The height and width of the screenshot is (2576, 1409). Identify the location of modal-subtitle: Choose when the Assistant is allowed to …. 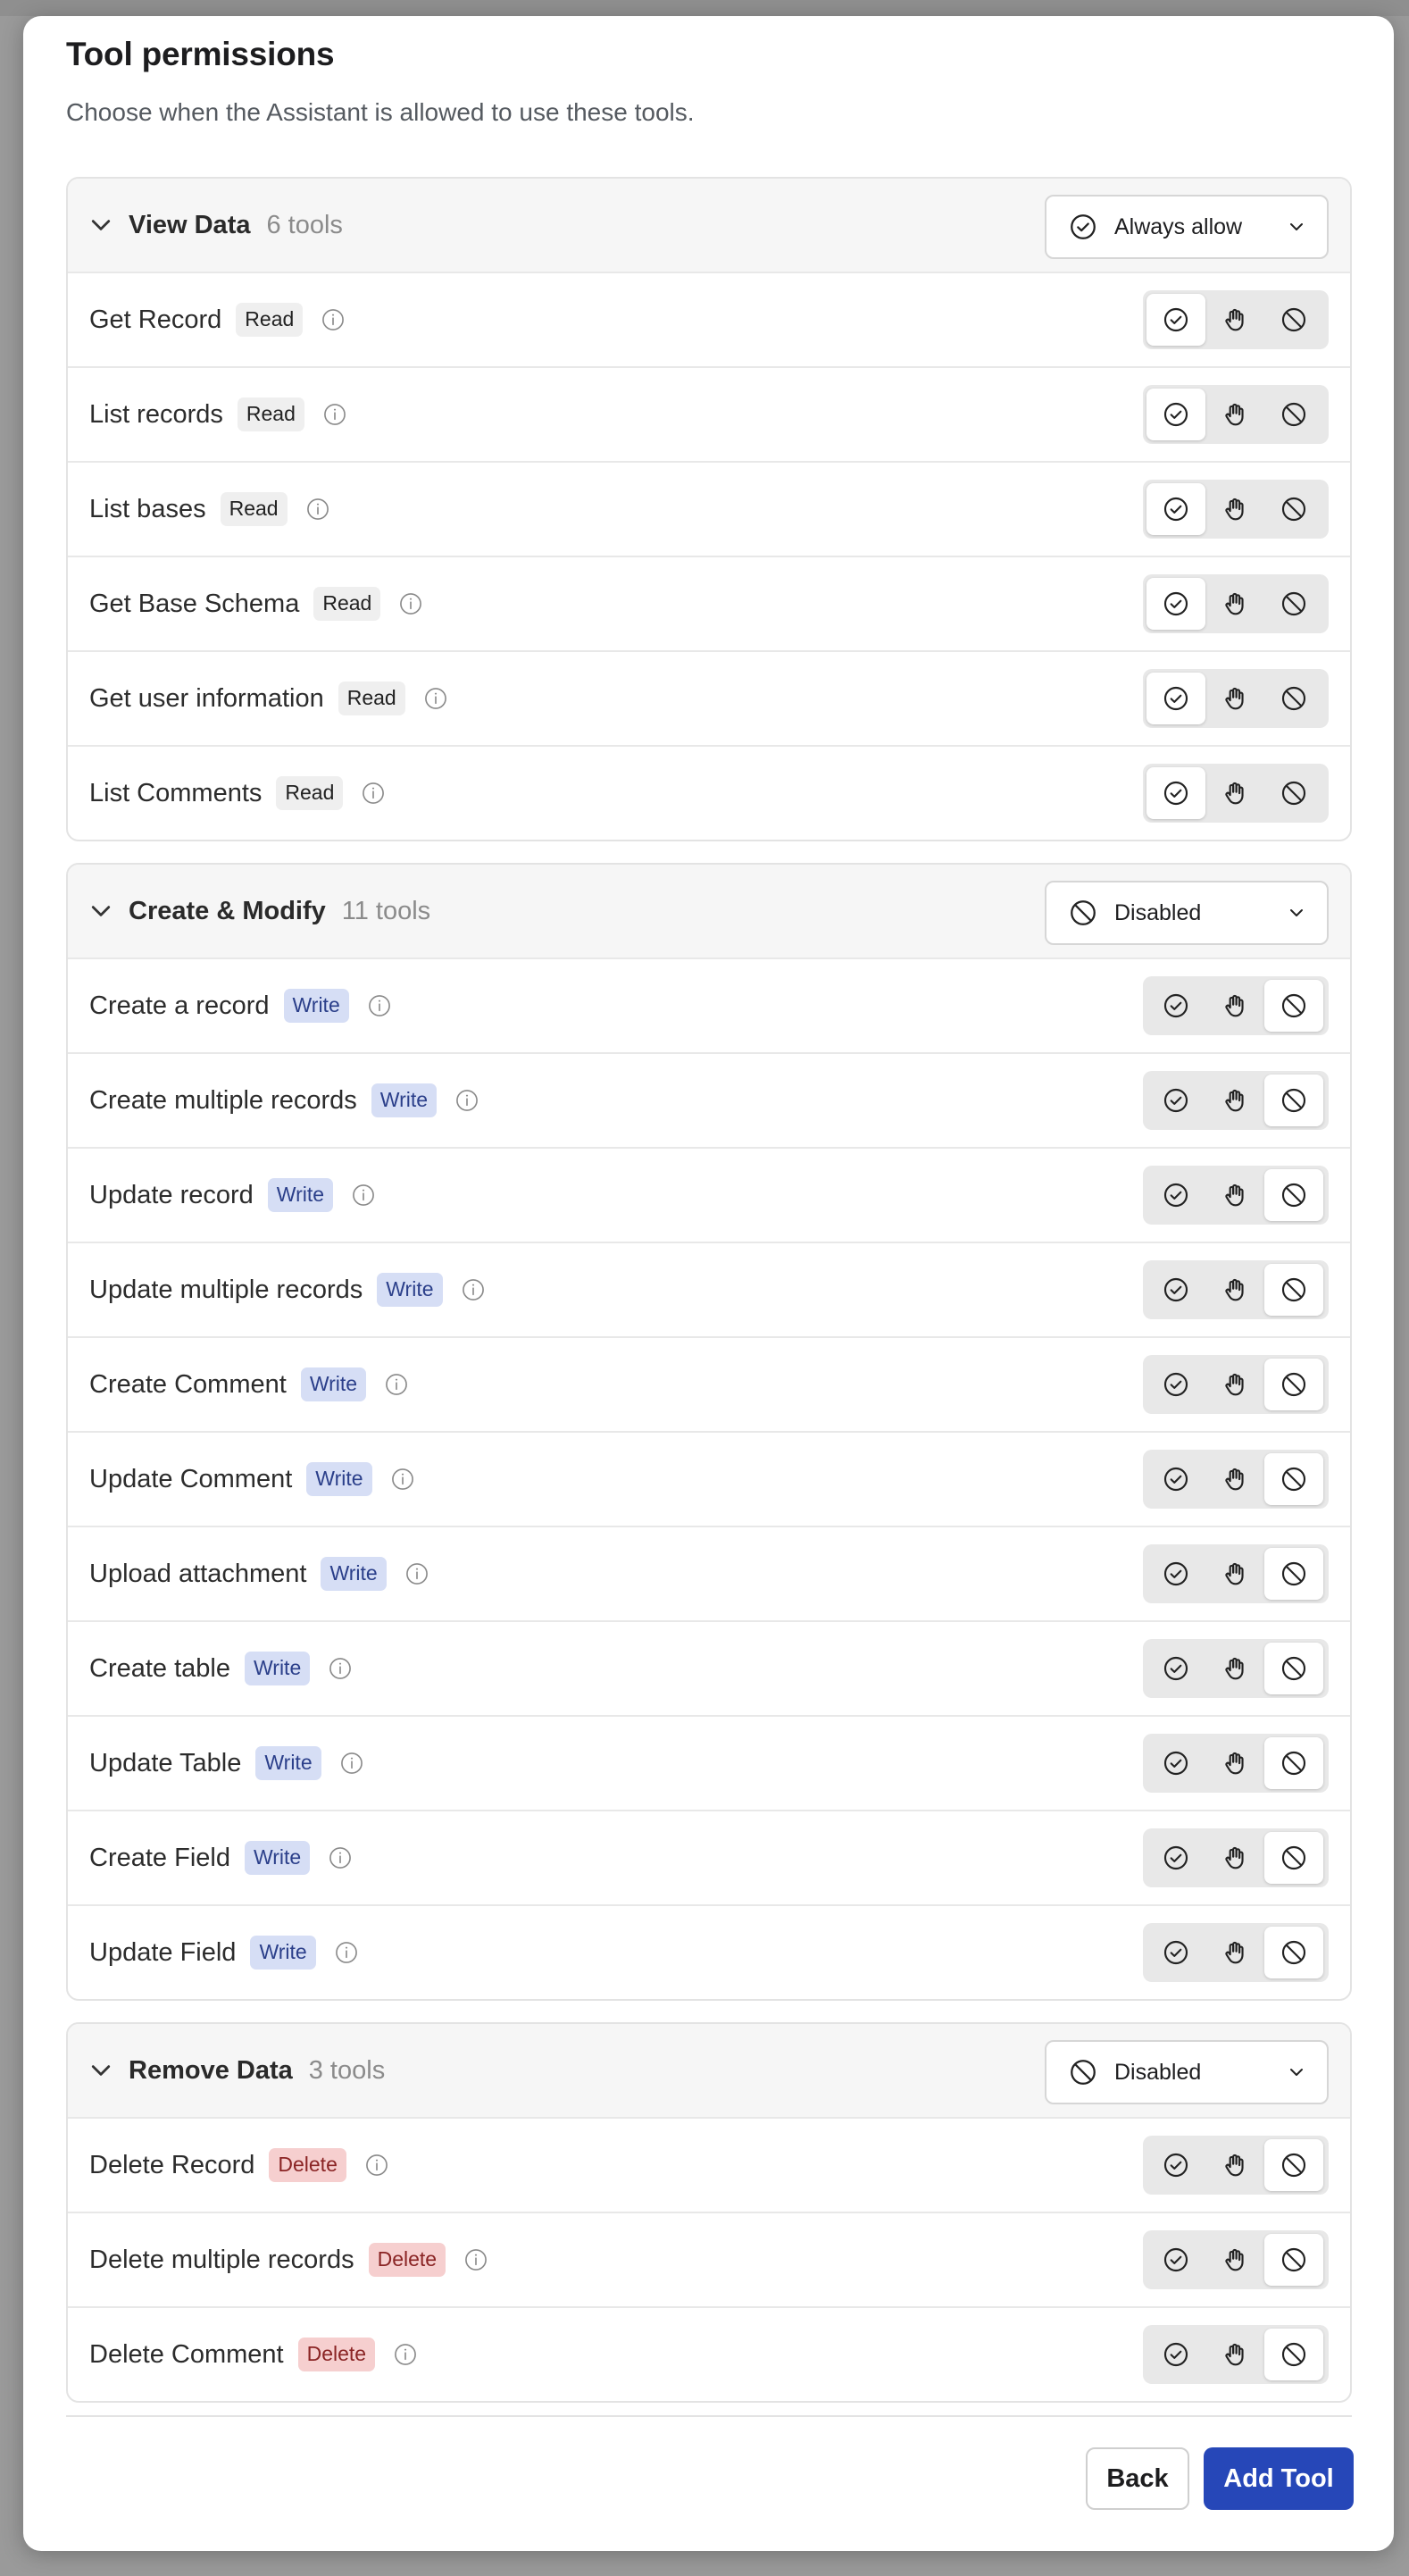
(380, 112).